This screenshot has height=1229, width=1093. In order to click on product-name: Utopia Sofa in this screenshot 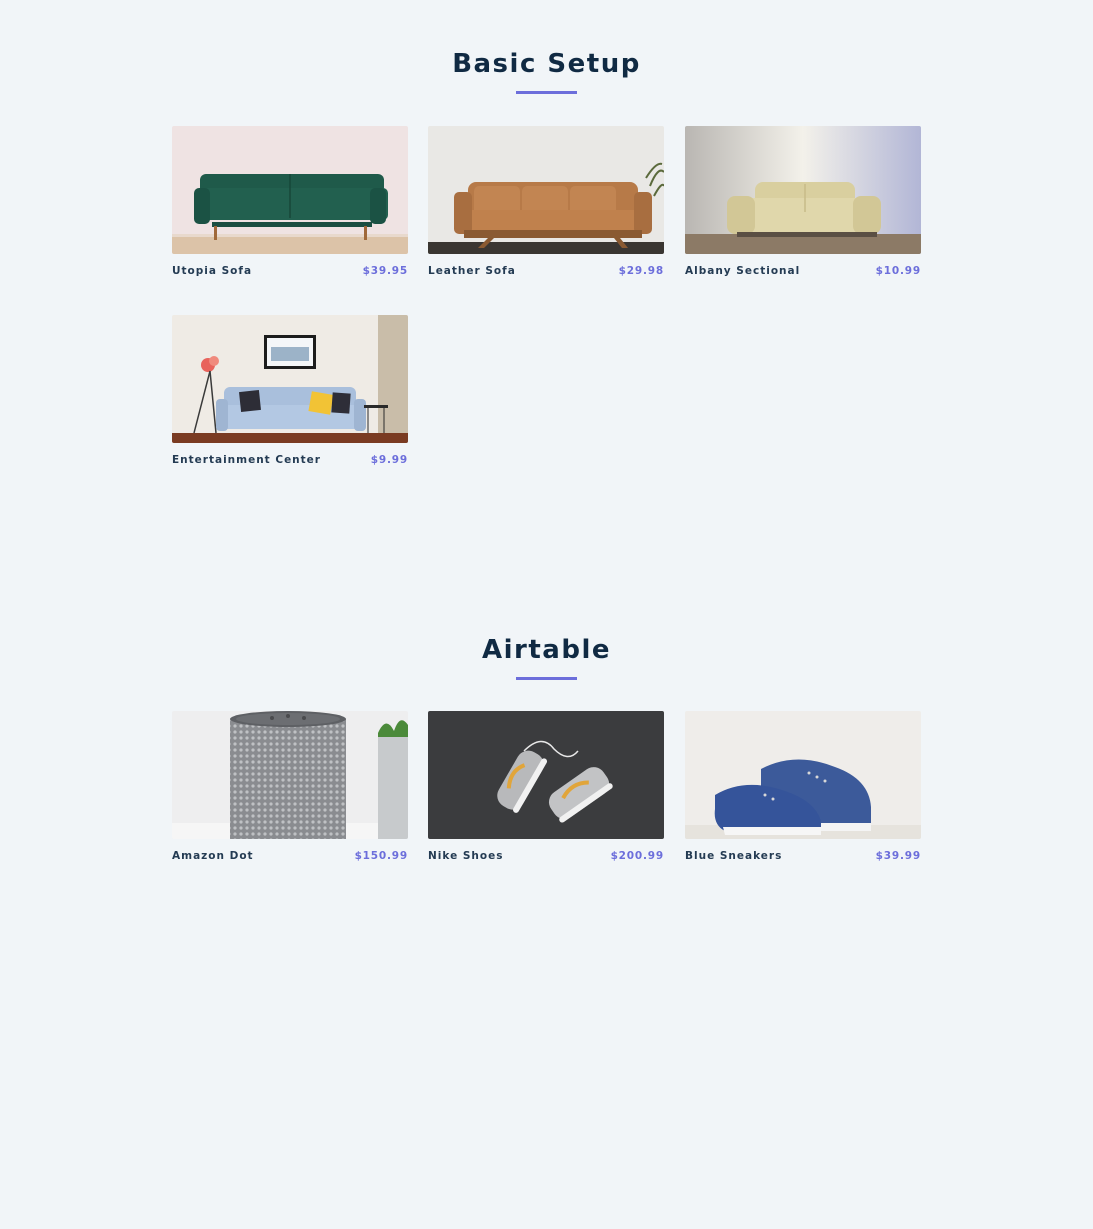, I will do `click(212, 271)`.